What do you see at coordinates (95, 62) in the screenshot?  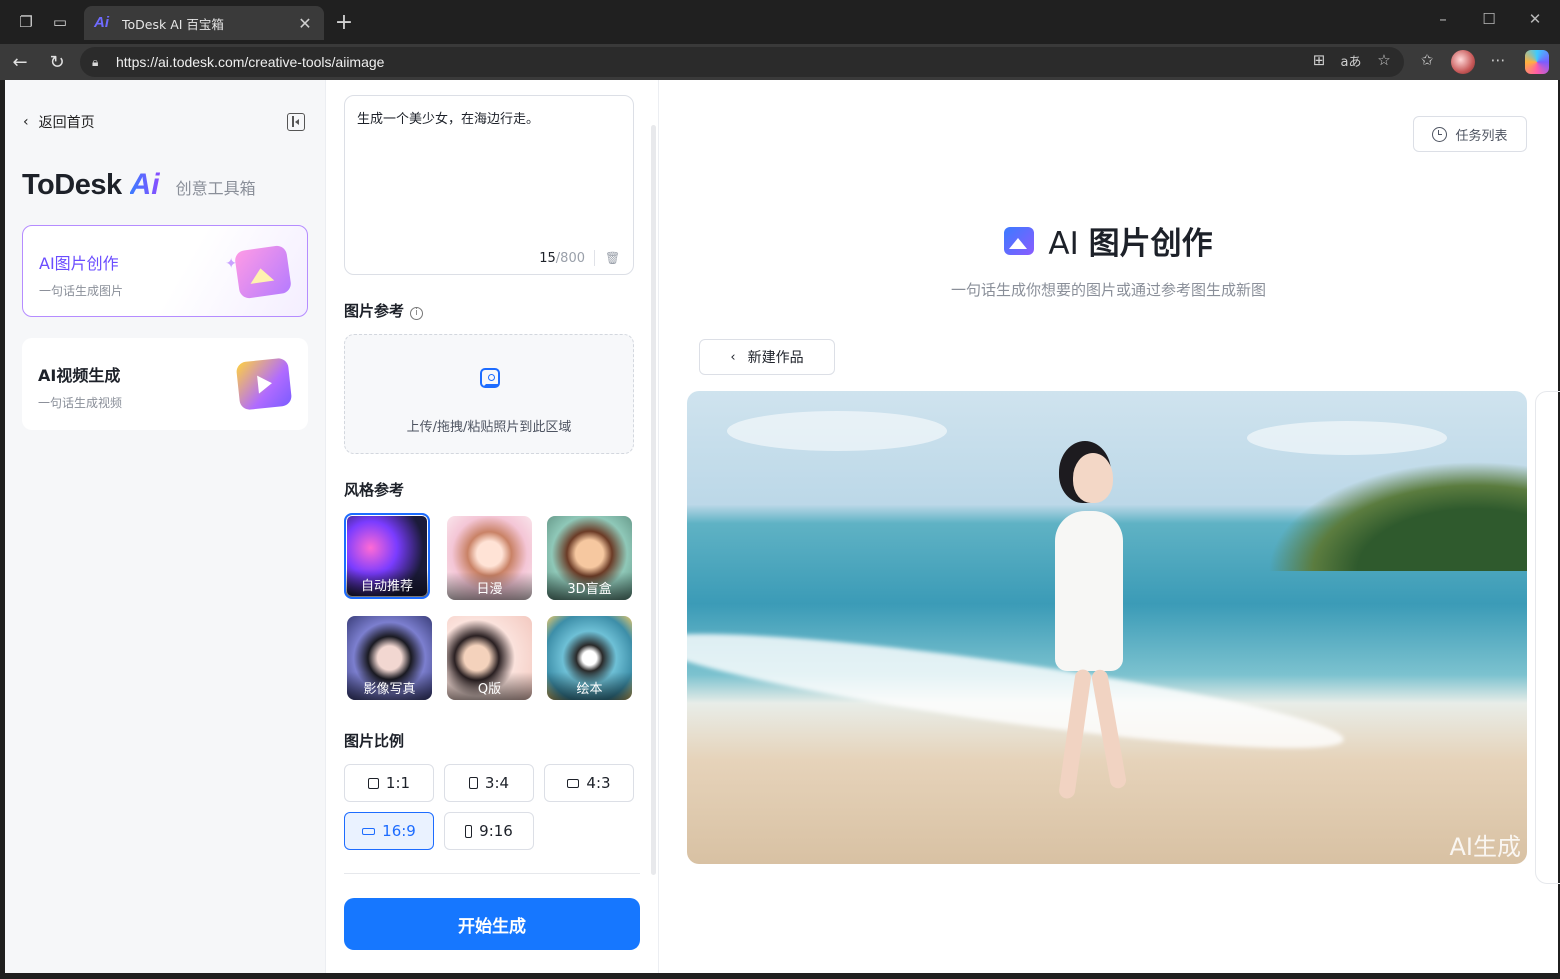 I see `lock-icon: 🔒︎` at bounding box center [95, 62].